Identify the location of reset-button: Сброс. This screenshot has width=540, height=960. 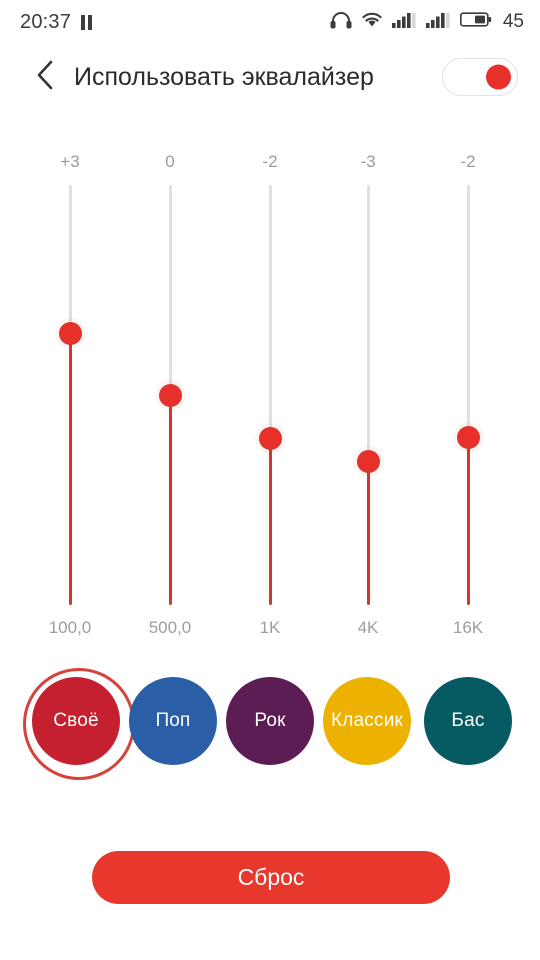
(271, 877).